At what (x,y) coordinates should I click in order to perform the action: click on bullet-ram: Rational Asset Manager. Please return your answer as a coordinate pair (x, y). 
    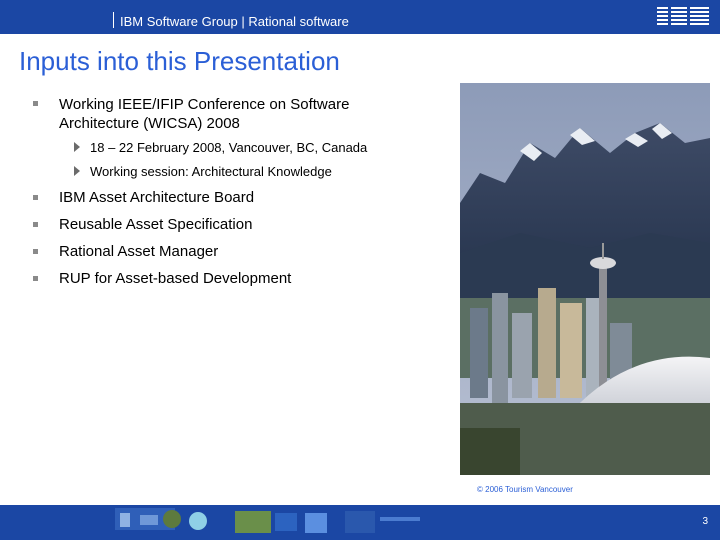
    Looking at the image, I should click on (139, 251).